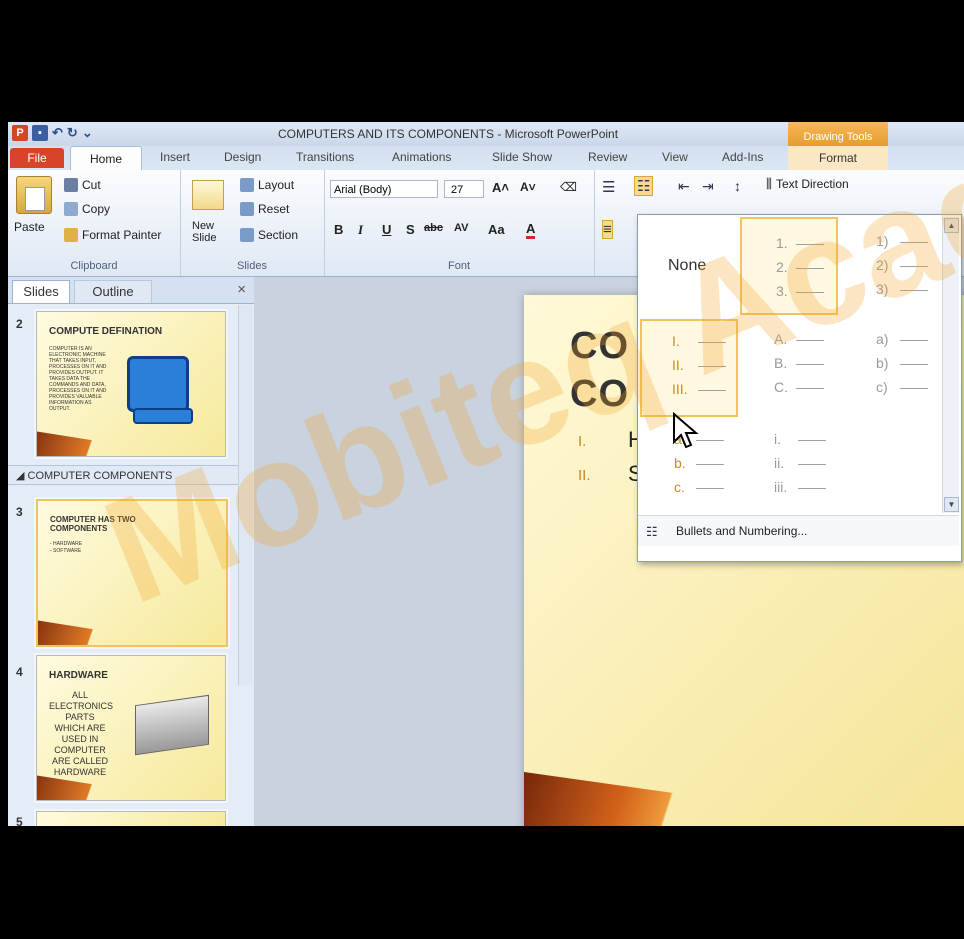 Image resolution: width=964 pixels, height=939 pixels. I want to click on numbering-label: 1), so click(882, 241).